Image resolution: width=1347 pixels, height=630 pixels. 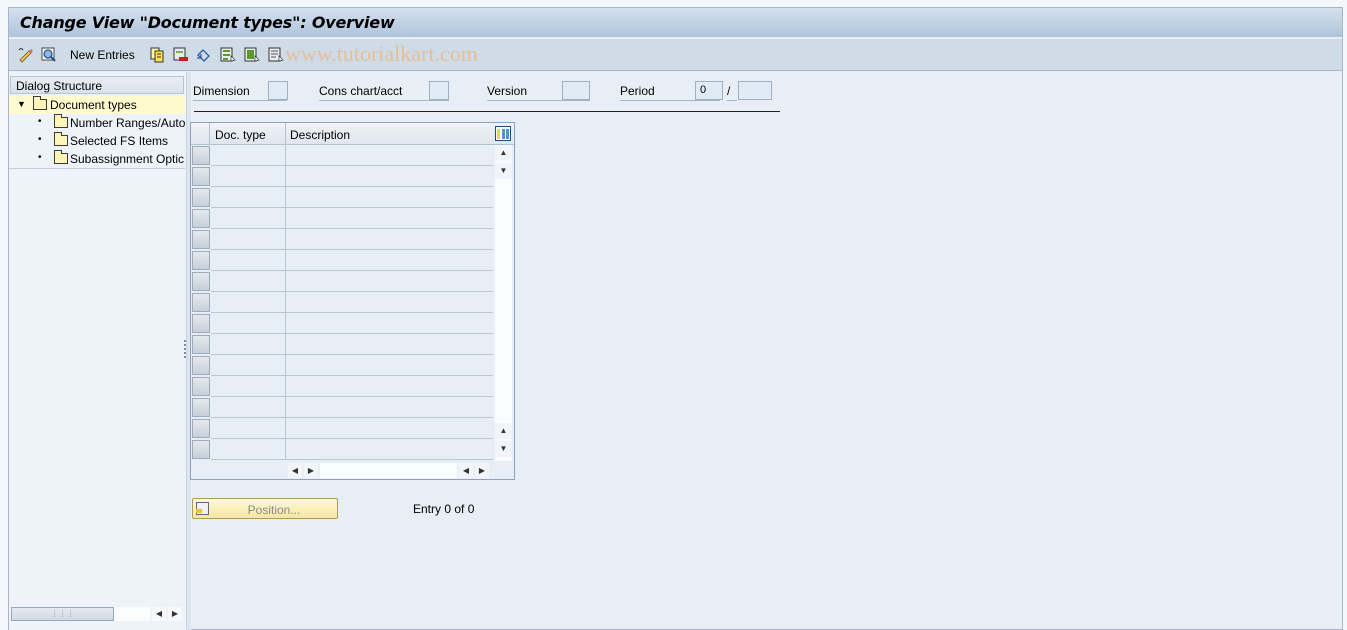 I want to click on select-all-rows-button, so click(x=200, y=134).